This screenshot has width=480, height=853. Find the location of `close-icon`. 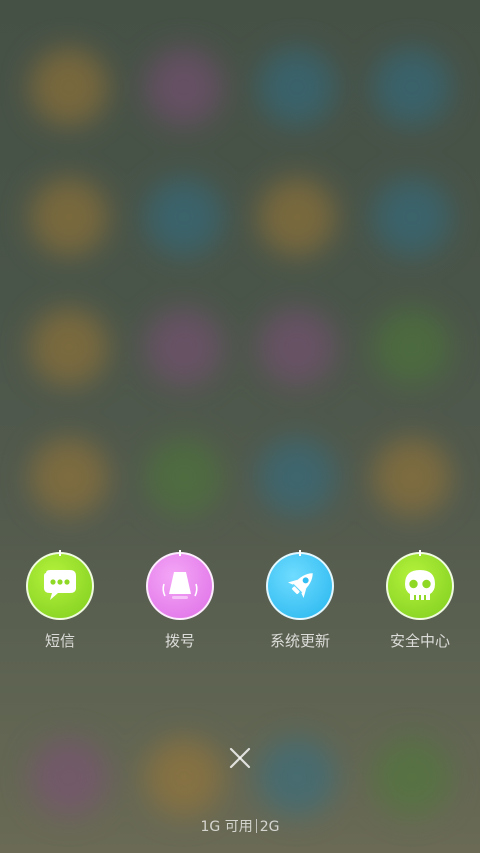

close-icon is located at coordinates (240, 758).